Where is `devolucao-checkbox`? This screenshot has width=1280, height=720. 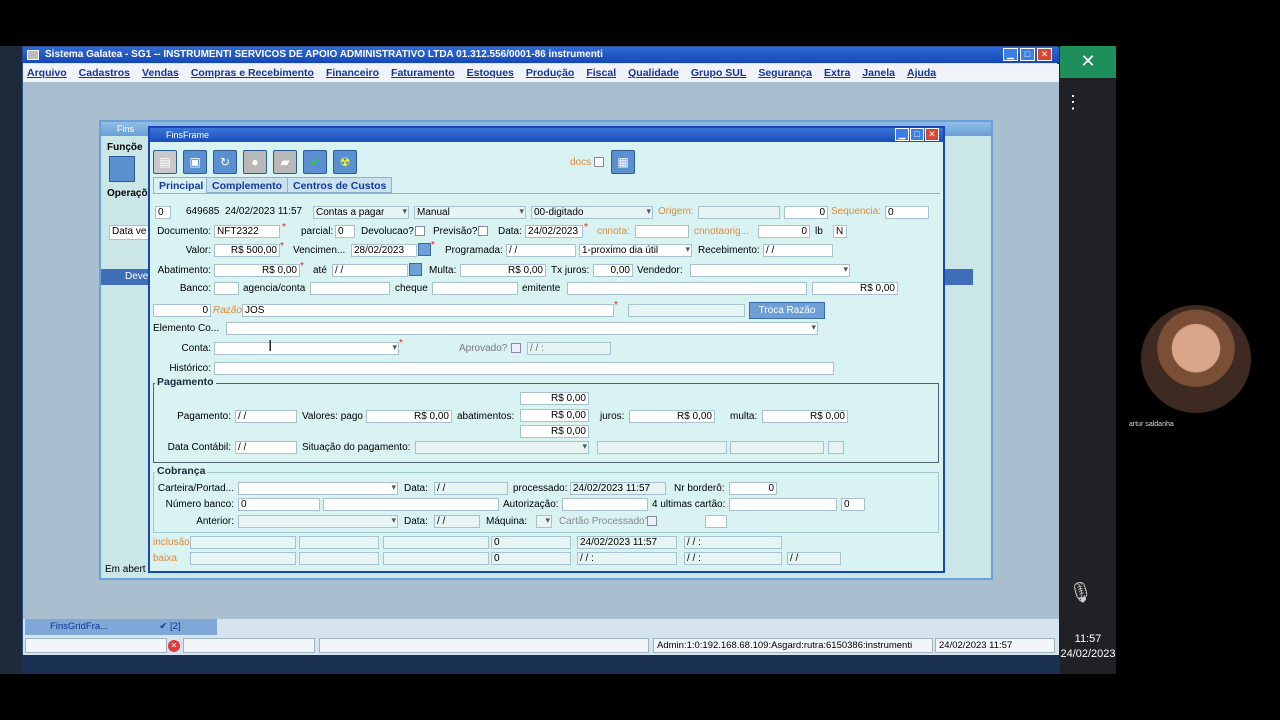
devolucao-checkbox is located at coordinates (420, 231).